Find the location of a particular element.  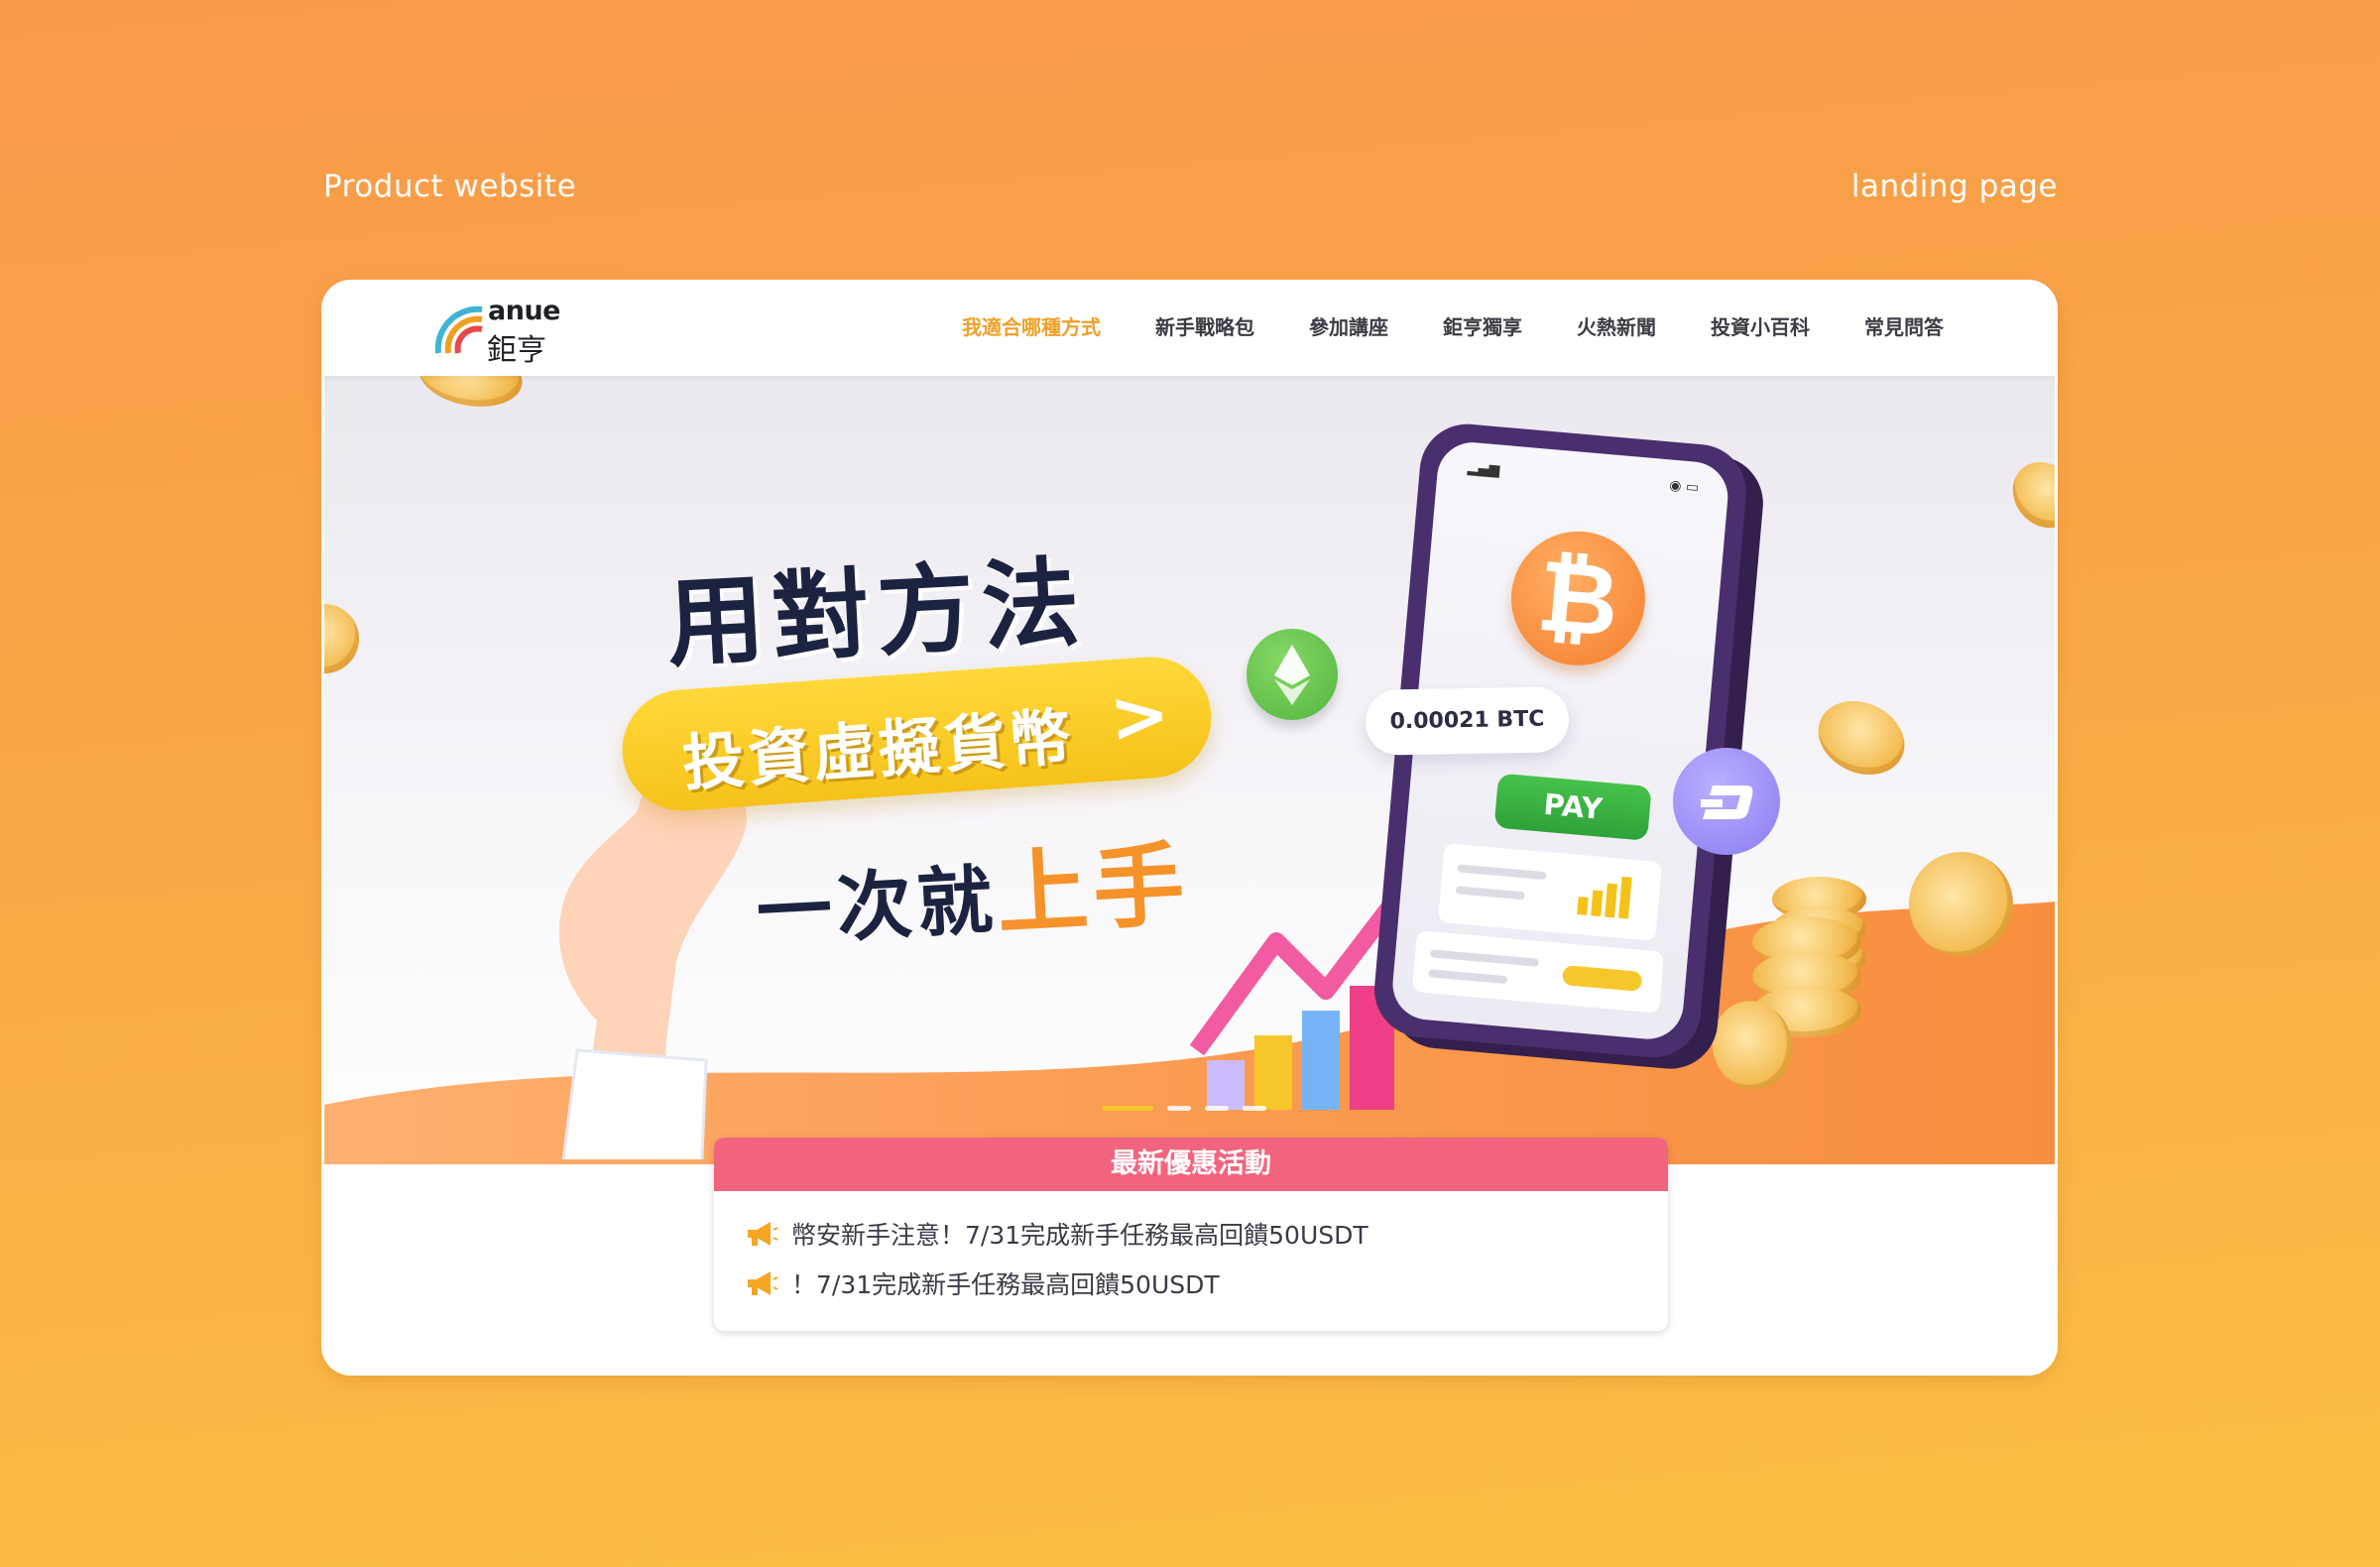

signal-icon: ▂▄▆ is located at coordinates (1483, 469).